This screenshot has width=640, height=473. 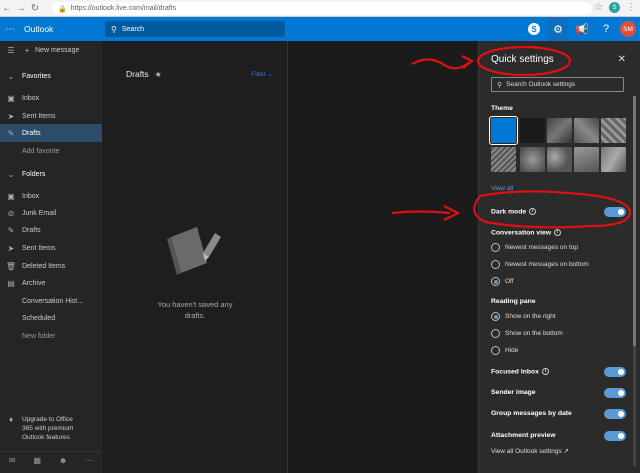 What do you see at coordinates (48, 428) in the screenshot?
I see `upgrade-line: 365 with premium` at bounding box center [48, 428].